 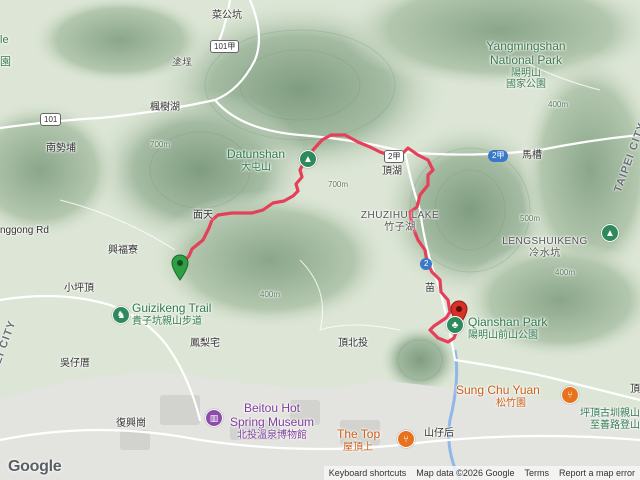 I want to click on place-cheng: 𡍼埕, so click(x=182, y=62).